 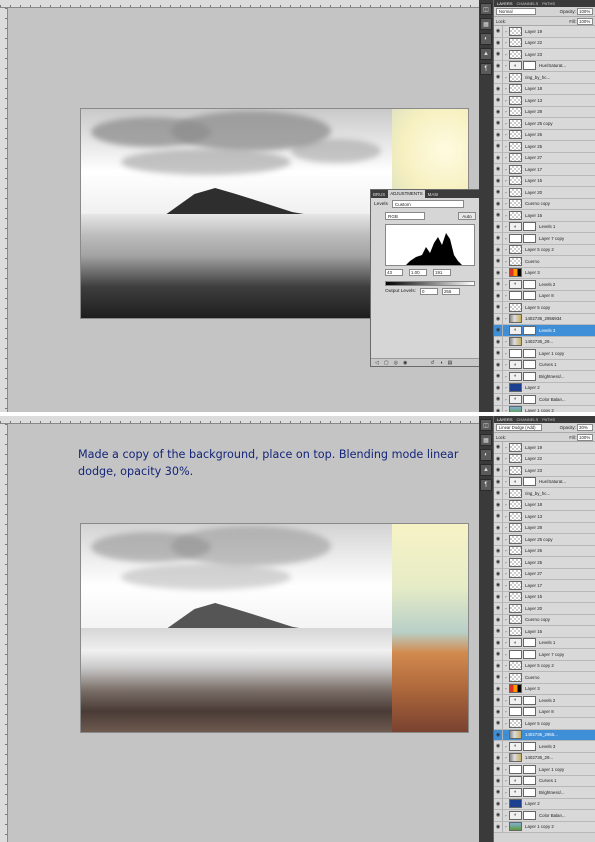 I want to click on layer-name: Layer 27, so click(x=559, y=157).